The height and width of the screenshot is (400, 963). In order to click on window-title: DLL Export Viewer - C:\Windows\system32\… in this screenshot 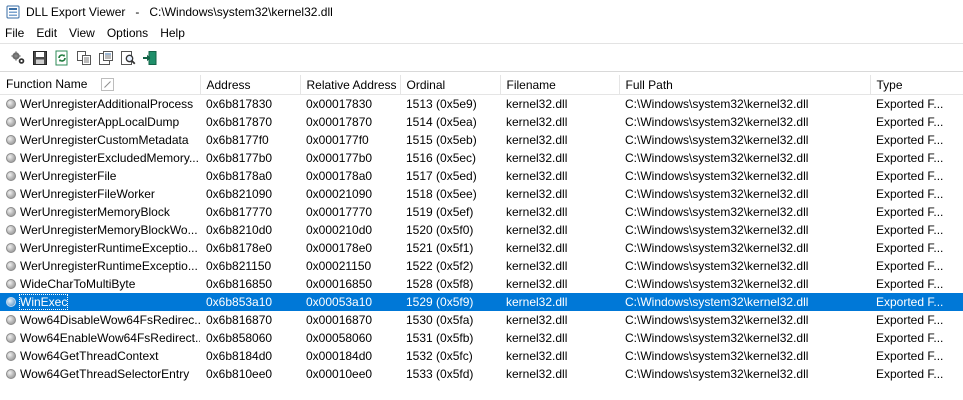, I will do `click(179, 12)`.